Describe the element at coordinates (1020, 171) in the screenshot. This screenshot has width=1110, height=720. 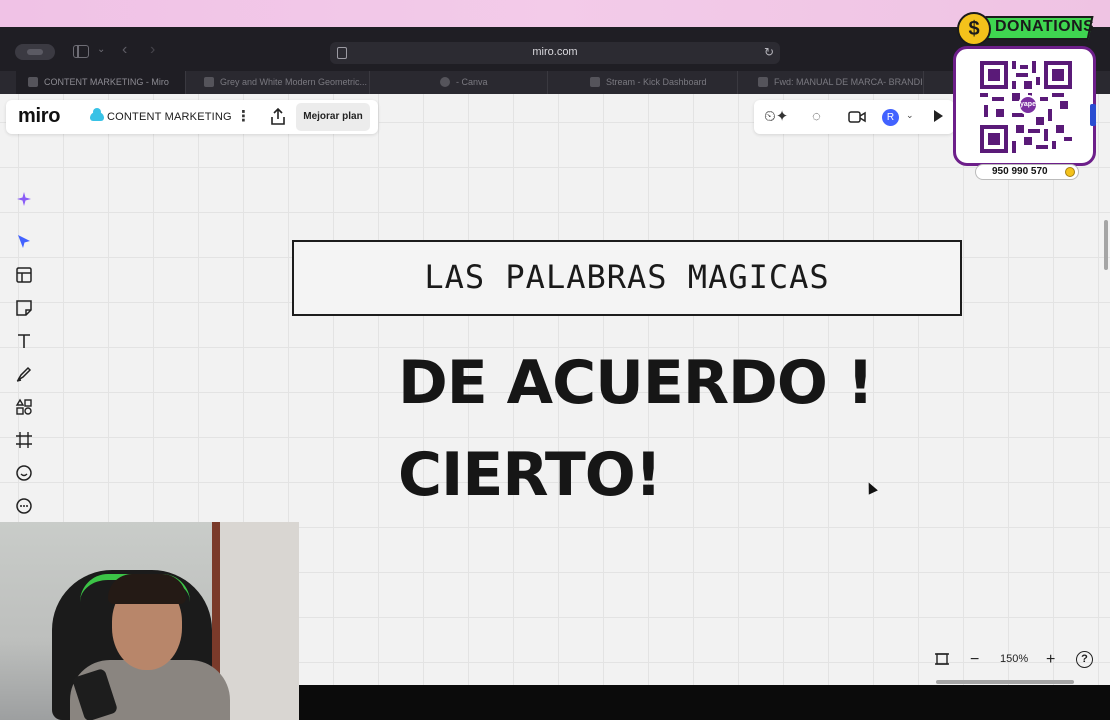
I see `phone-number-text: 950 990 570` at that location.